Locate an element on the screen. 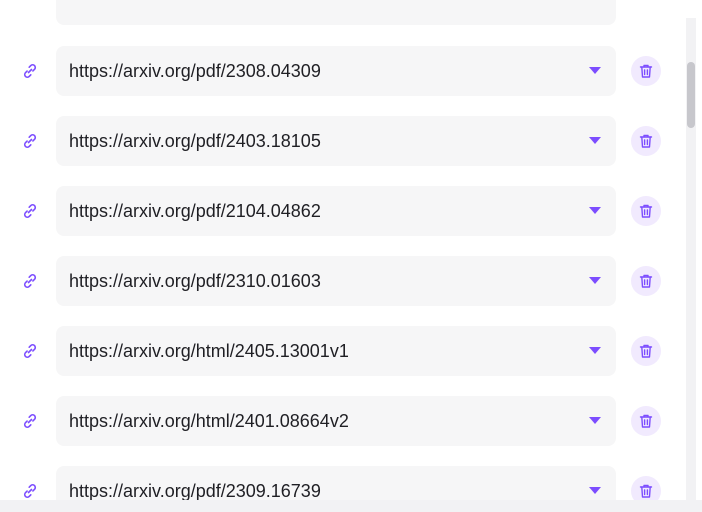  source-row: https://arxiv.org/pdf/2310.01603 is located at coordinates (343, 281).